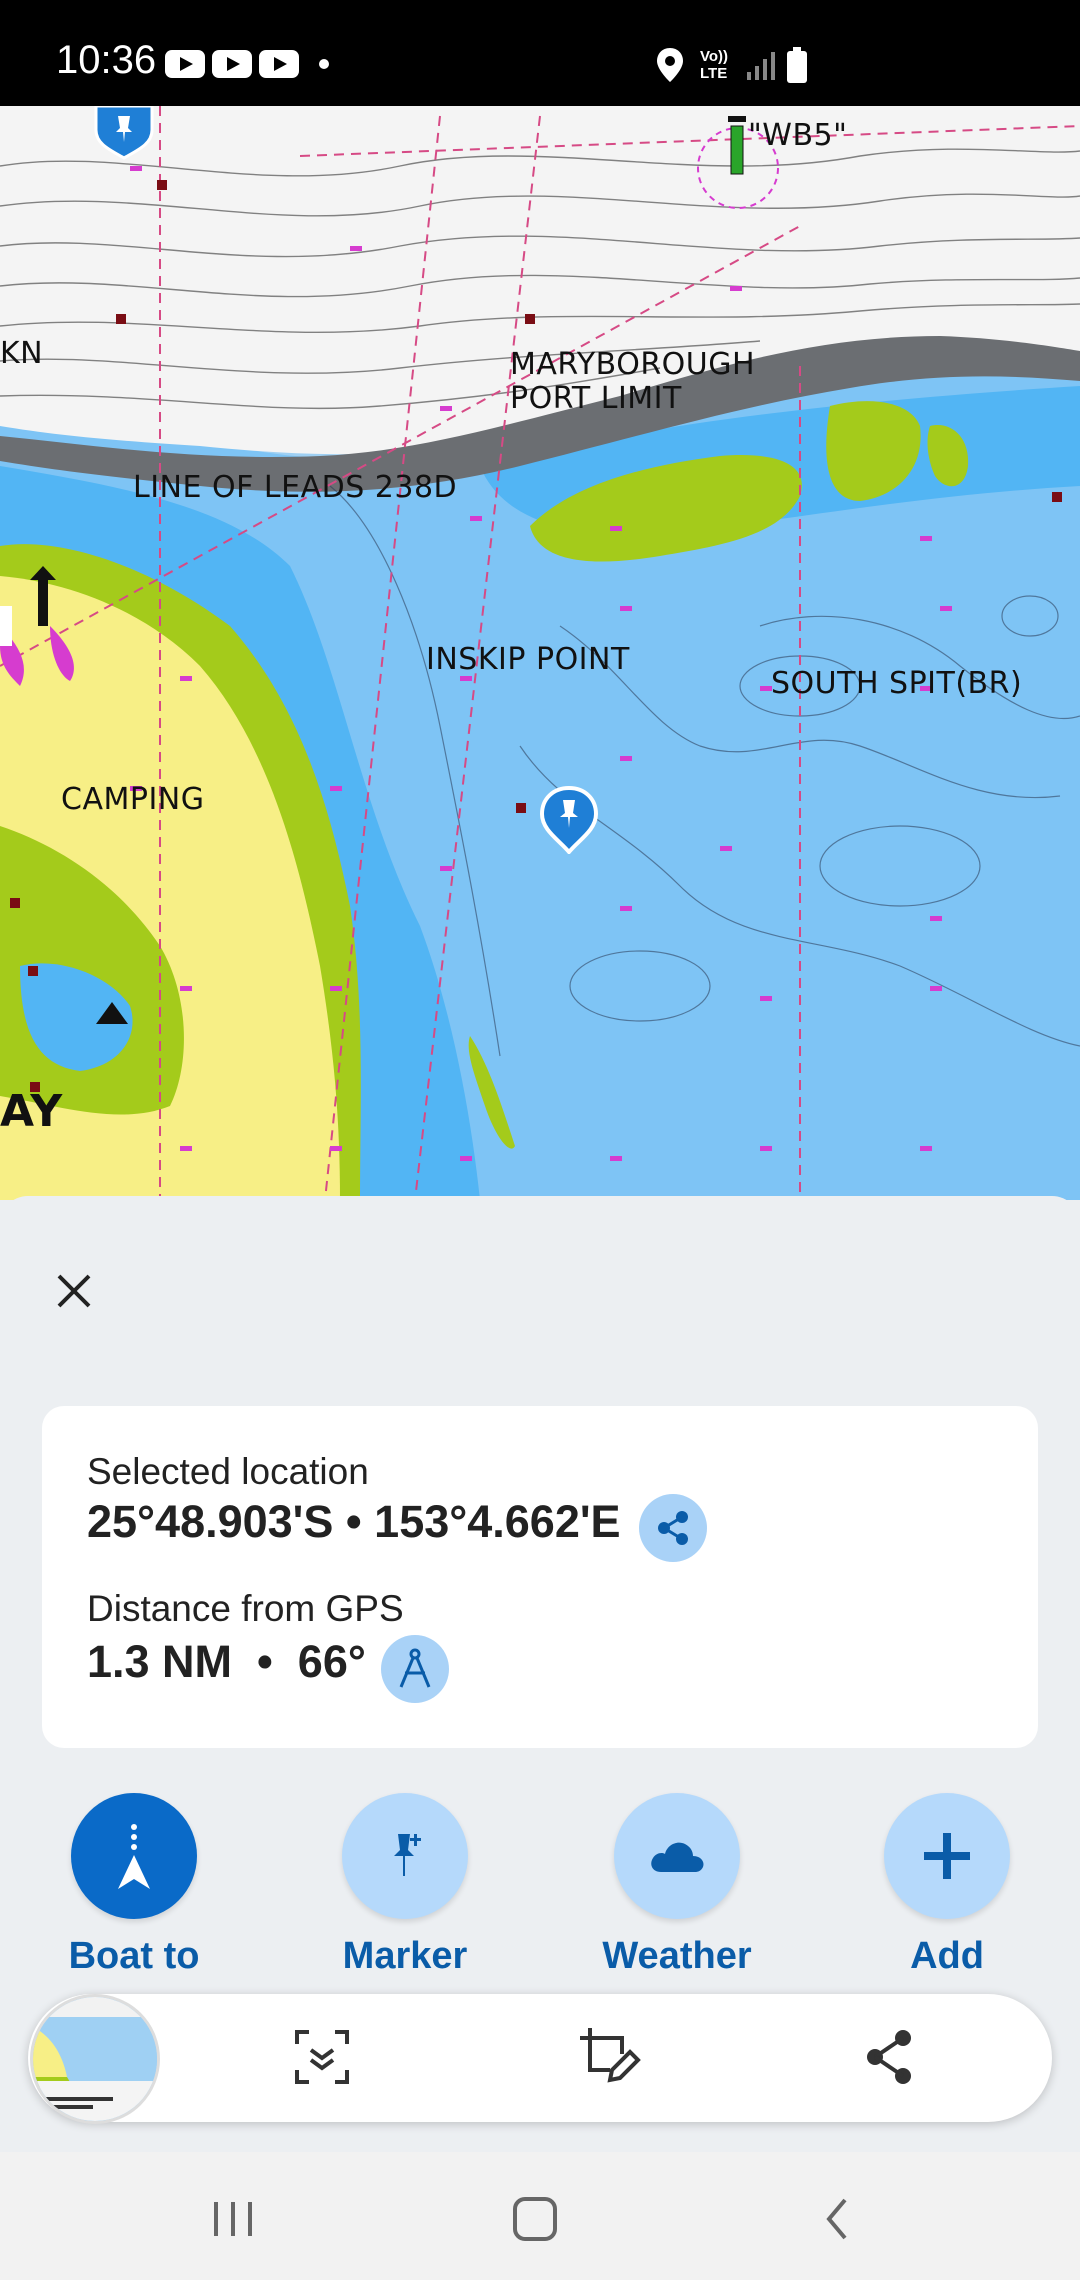 This screenshot has width=1080, height=2280. What do you see at coordinates (609, 2057) in the screenshot?
I see `crop-edit-icon` at bounding box center [609, 2057].